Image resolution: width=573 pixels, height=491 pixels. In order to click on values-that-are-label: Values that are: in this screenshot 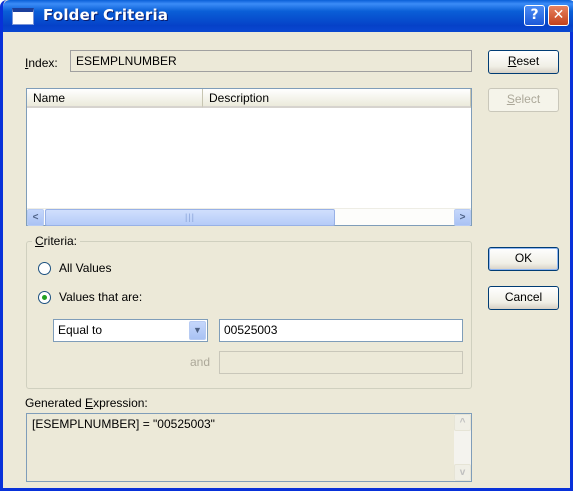, I will do `click(100, 297)`.